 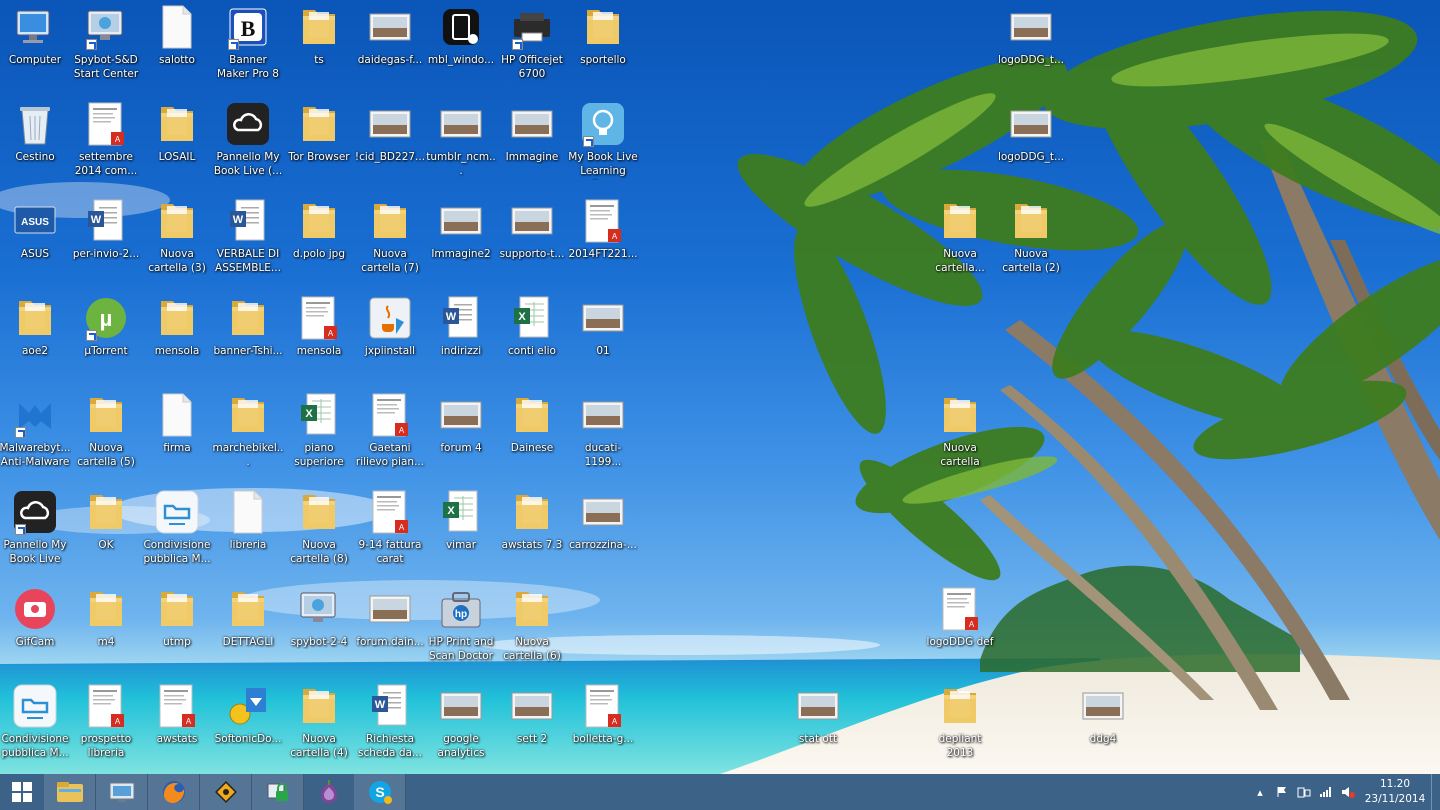 I want to click on taskbar-security-app, so click(x=278, y=792).